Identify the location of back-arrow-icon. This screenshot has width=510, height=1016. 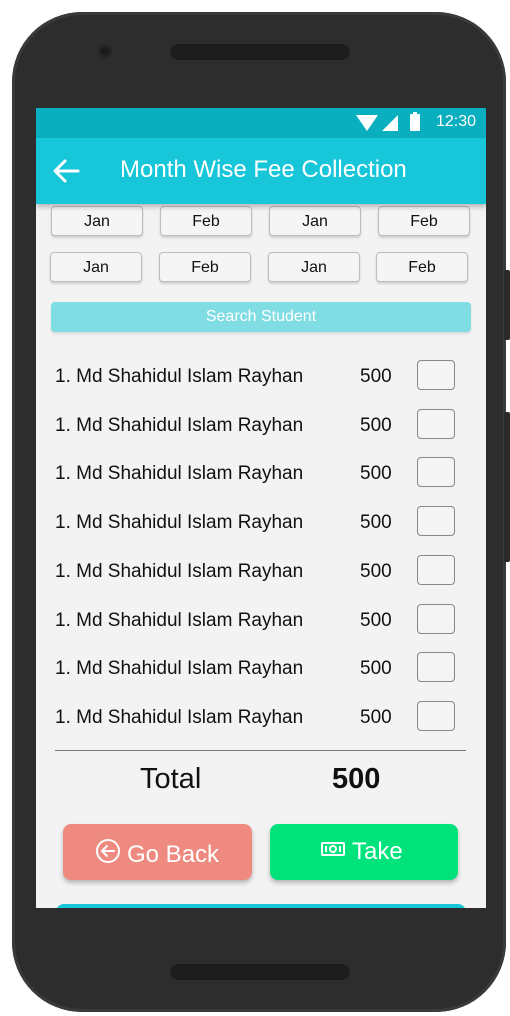
(66, 171).